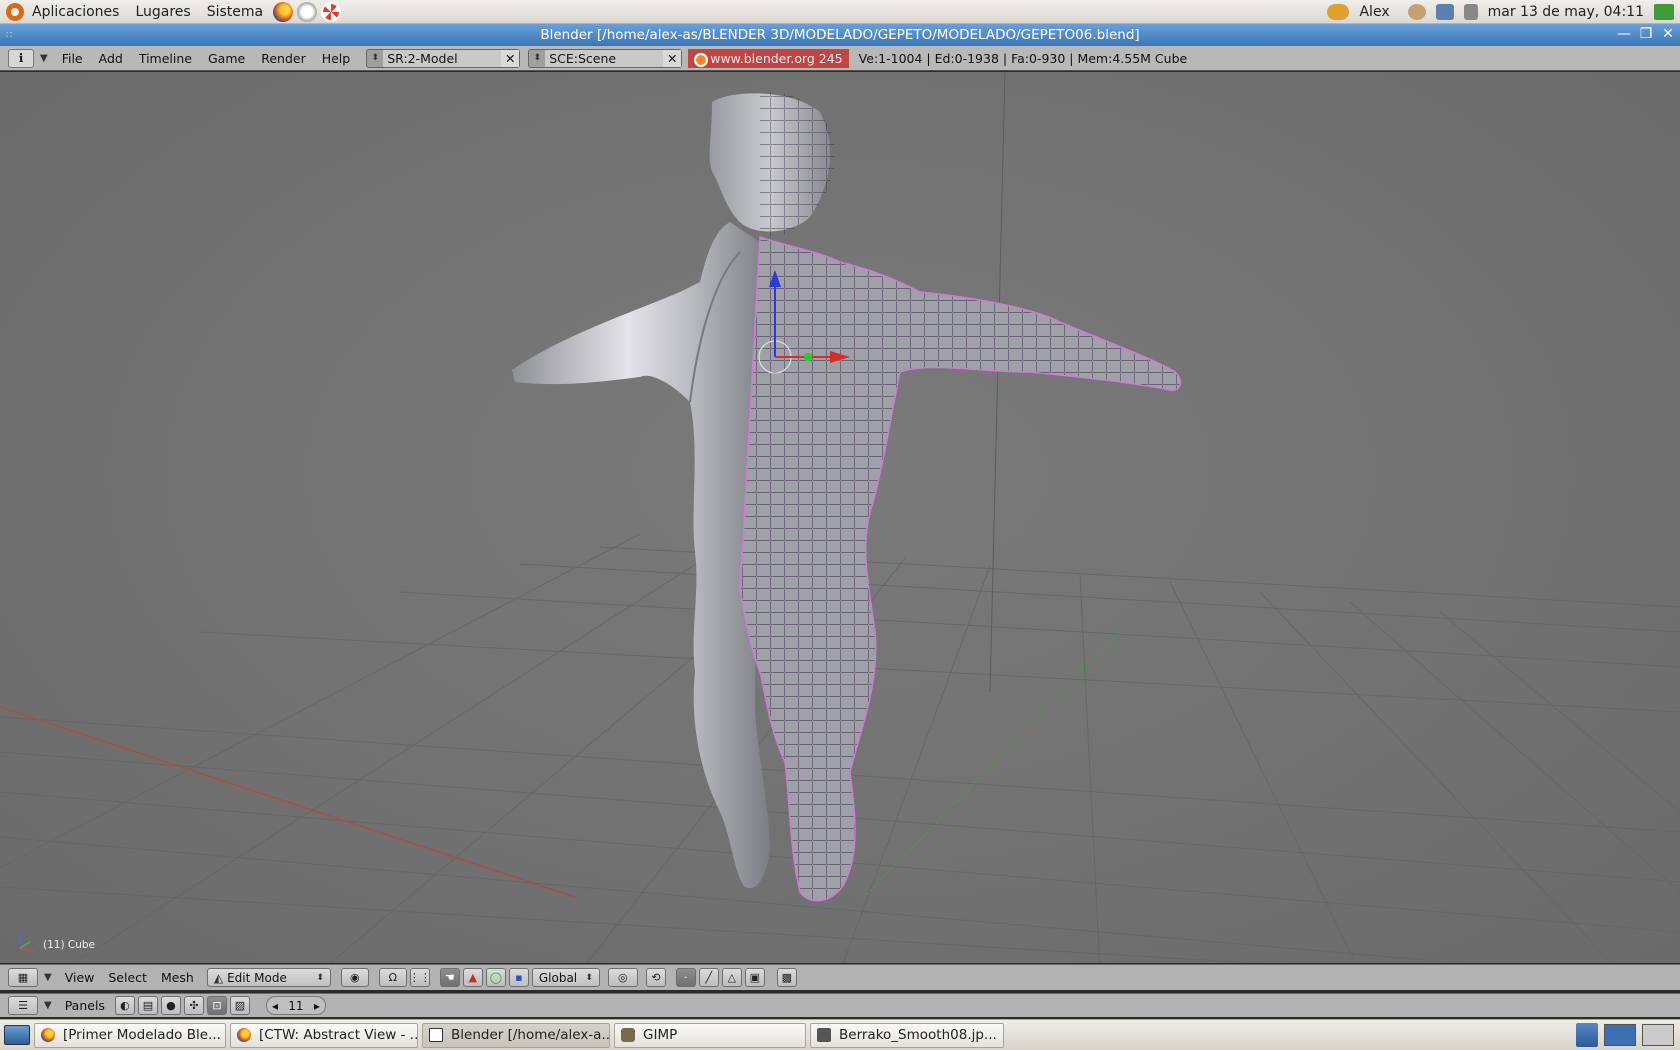 This screenshot has width=1680, height=1050. I want to click on orientation-selector: Global ⬍, so click(565, 977).